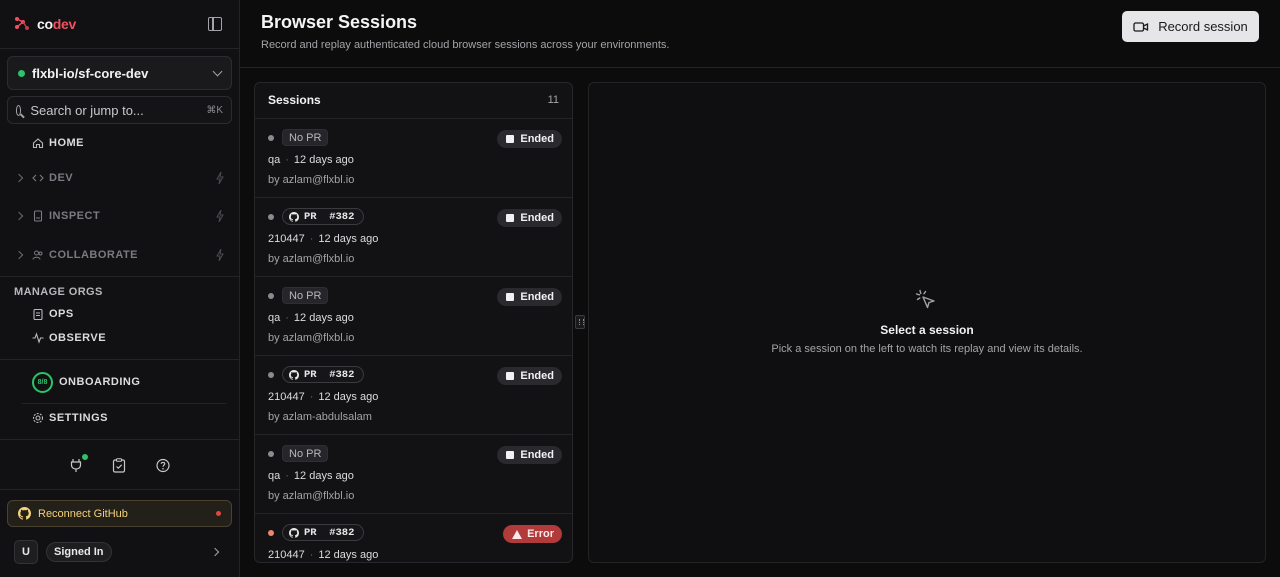 The width and height of the screenshot is (1280, 577). I want to click on warning-icon, so click(517, 534).